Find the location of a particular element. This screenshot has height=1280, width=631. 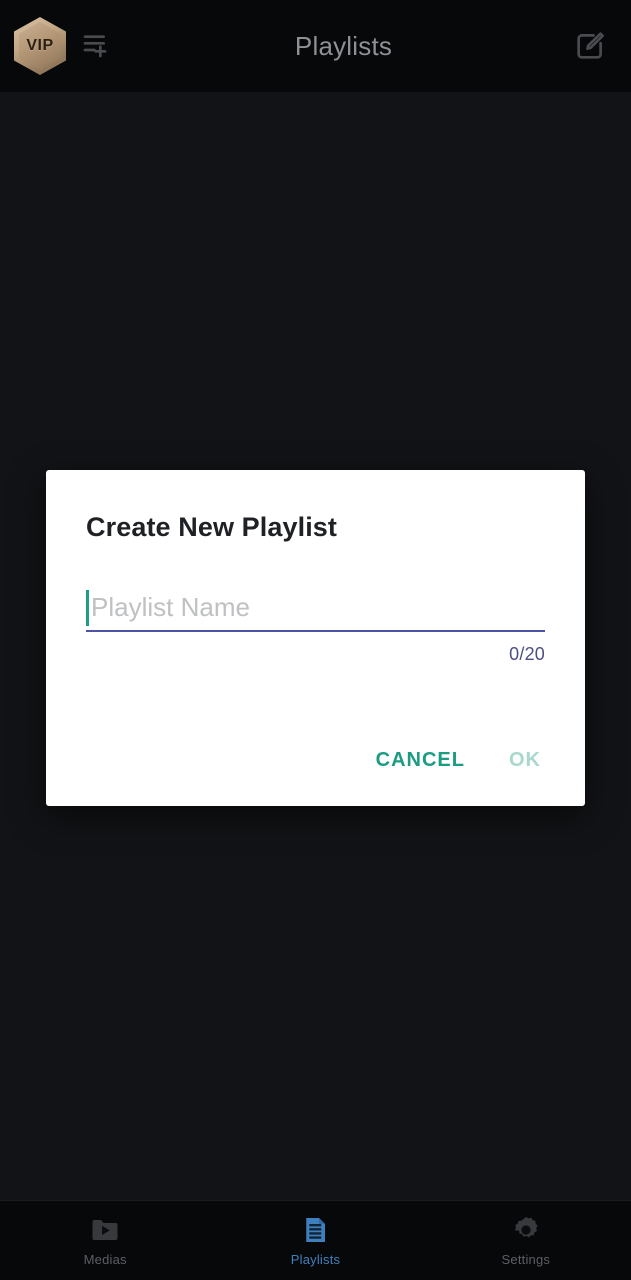

nav-item-settings: Settings is located at coordinates (526, 1240).